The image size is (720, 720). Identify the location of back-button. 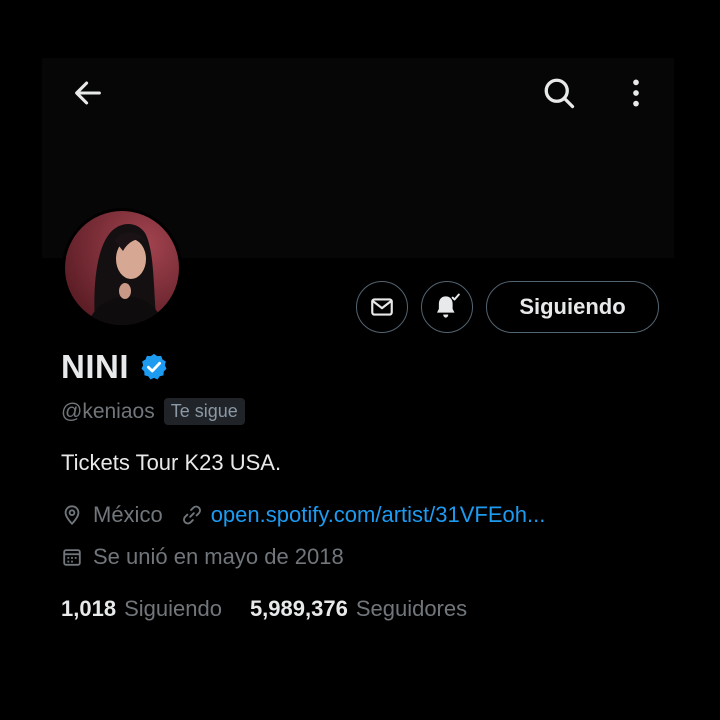
(88, 93).